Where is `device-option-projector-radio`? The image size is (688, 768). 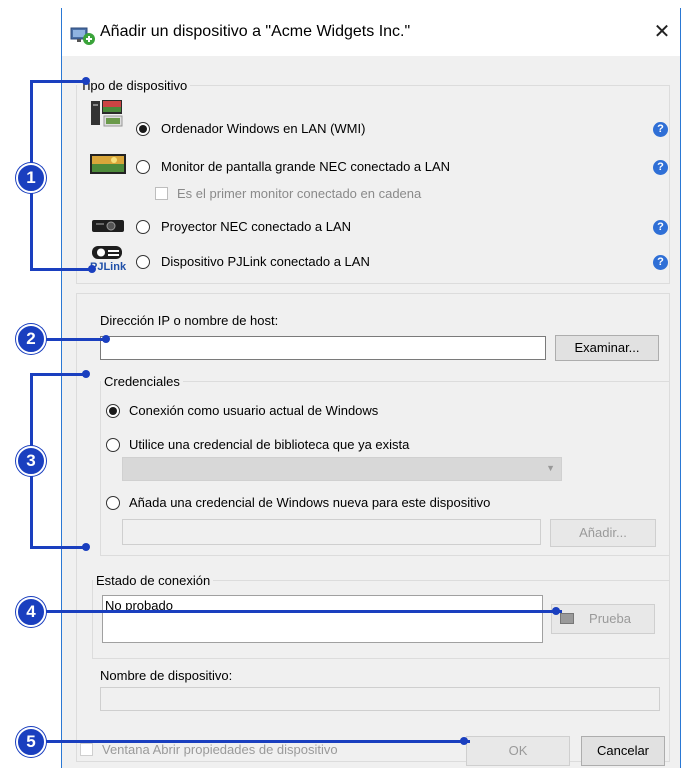
device-option-projector-radio is located at coordinates (143, 227).